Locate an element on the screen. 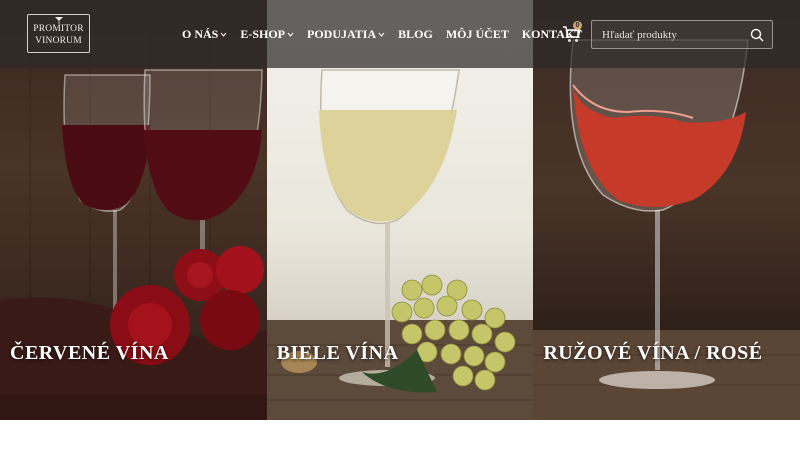 This screenshot has height=450, width=800. cart-button: 0 is located at coordinates (572, 32).